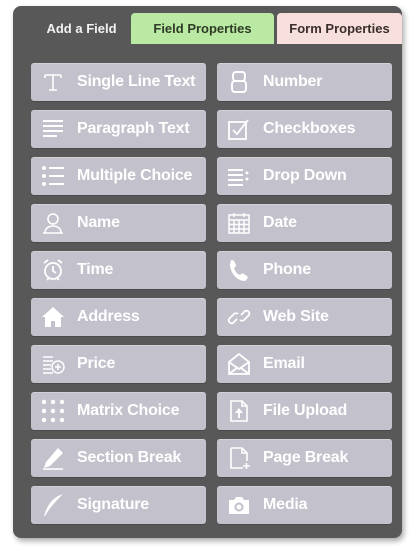  I want to click on field-label: Multiple Choice, so click(135, 175).